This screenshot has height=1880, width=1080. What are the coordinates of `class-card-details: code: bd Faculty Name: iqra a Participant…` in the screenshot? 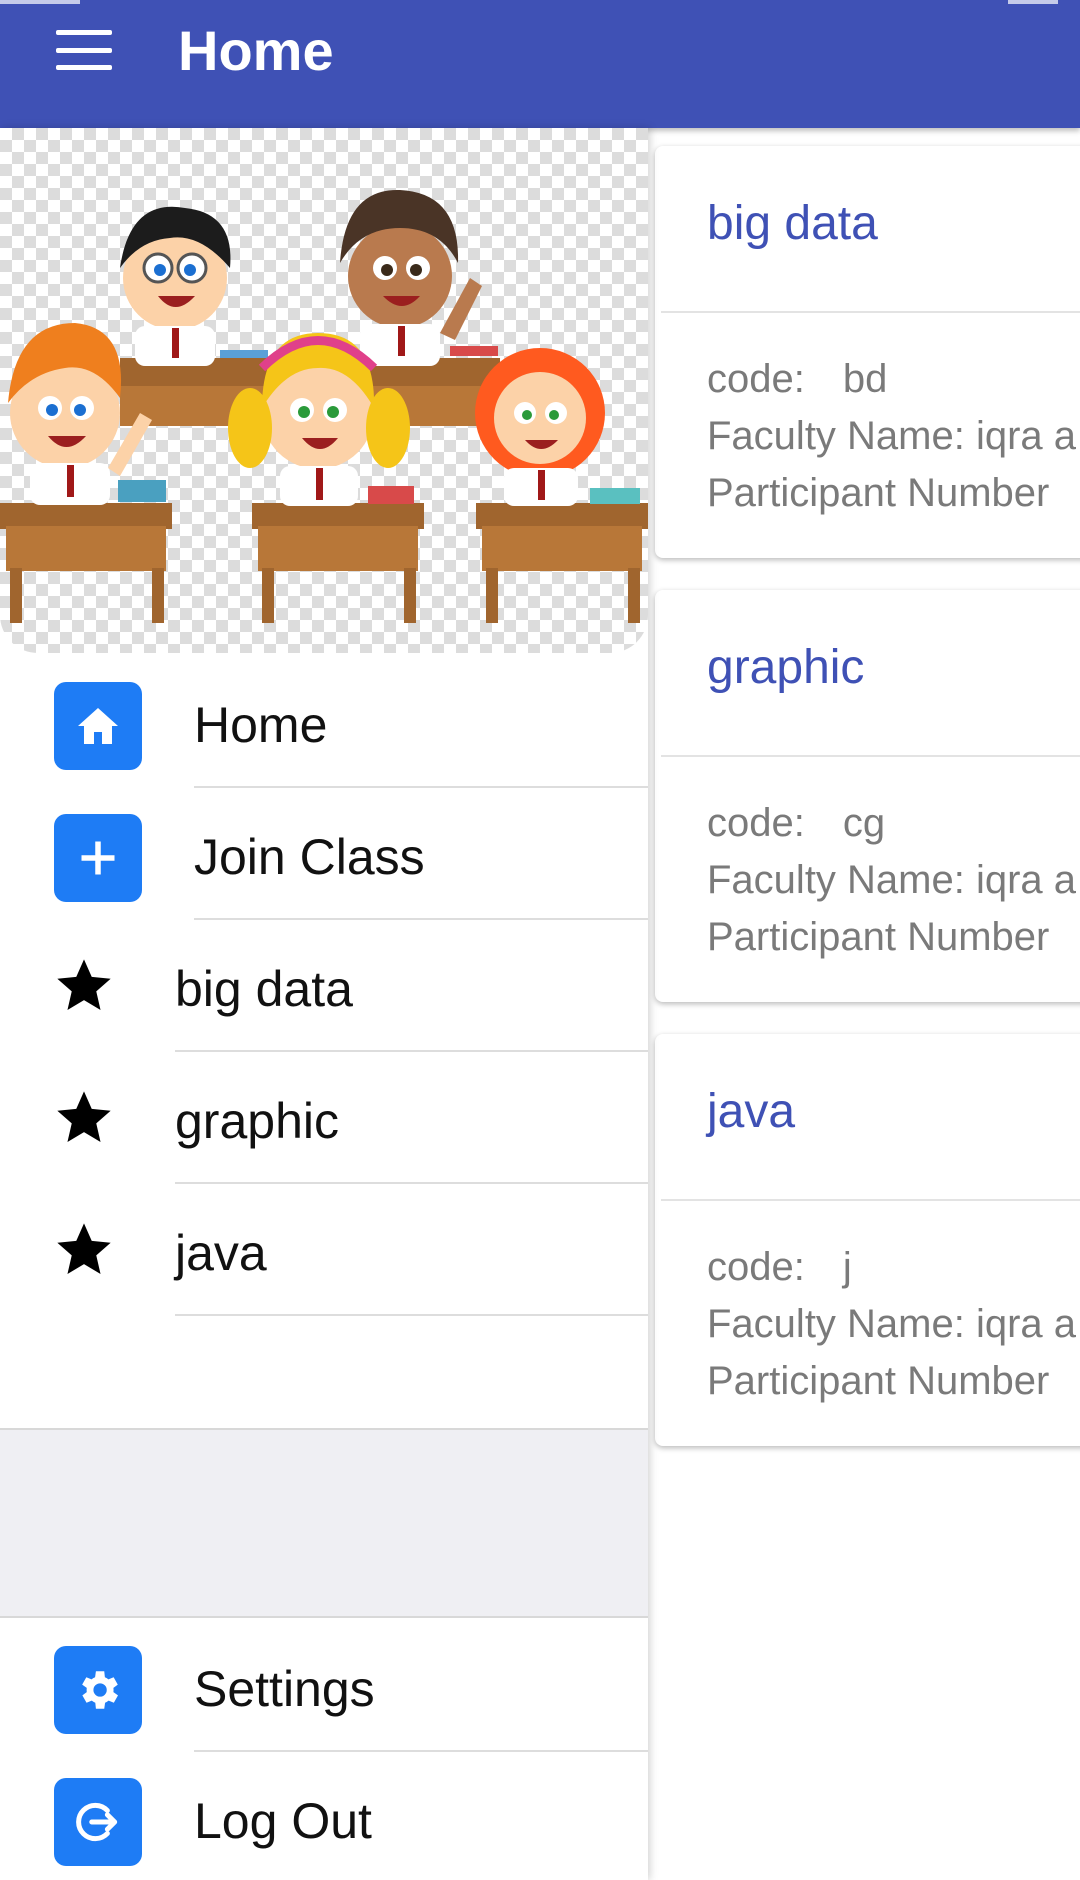 It's located at (891, 436).